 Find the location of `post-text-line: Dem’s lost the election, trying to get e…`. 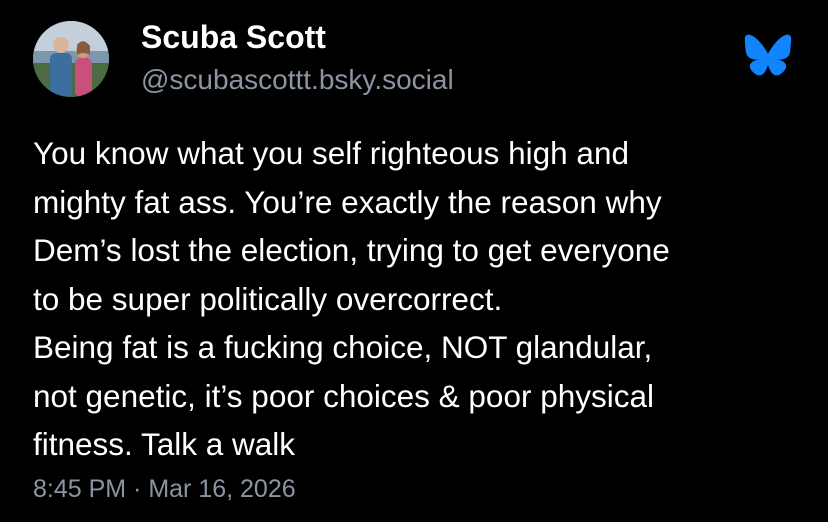

post-text-line: Dem’s lost the election, trying to get e… is located at coordinates (351, 250).